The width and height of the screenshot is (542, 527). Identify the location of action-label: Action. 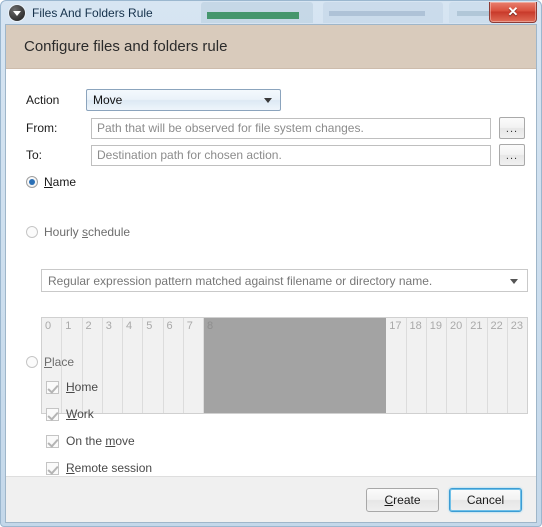
(43, 100).